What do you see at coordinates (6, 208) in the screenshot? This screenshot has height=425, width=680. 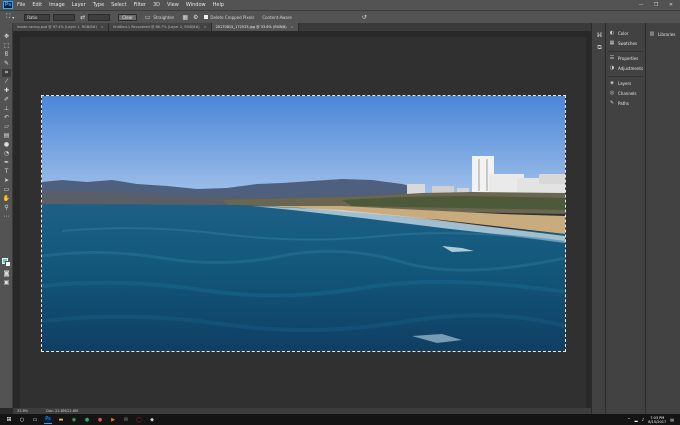 I see `zoom-tool-icon: ⚲` at bounding box center [6, 208].